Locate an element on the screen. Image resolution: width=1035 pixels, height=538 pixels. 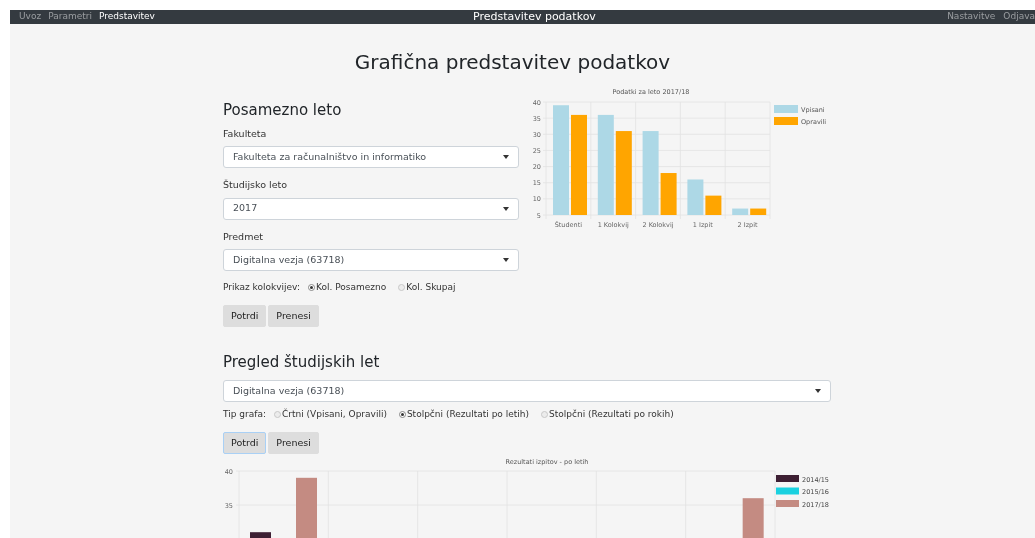
dropdown: Fakulteta za računalništvo in informatiko is located at coordinates (371, 157).